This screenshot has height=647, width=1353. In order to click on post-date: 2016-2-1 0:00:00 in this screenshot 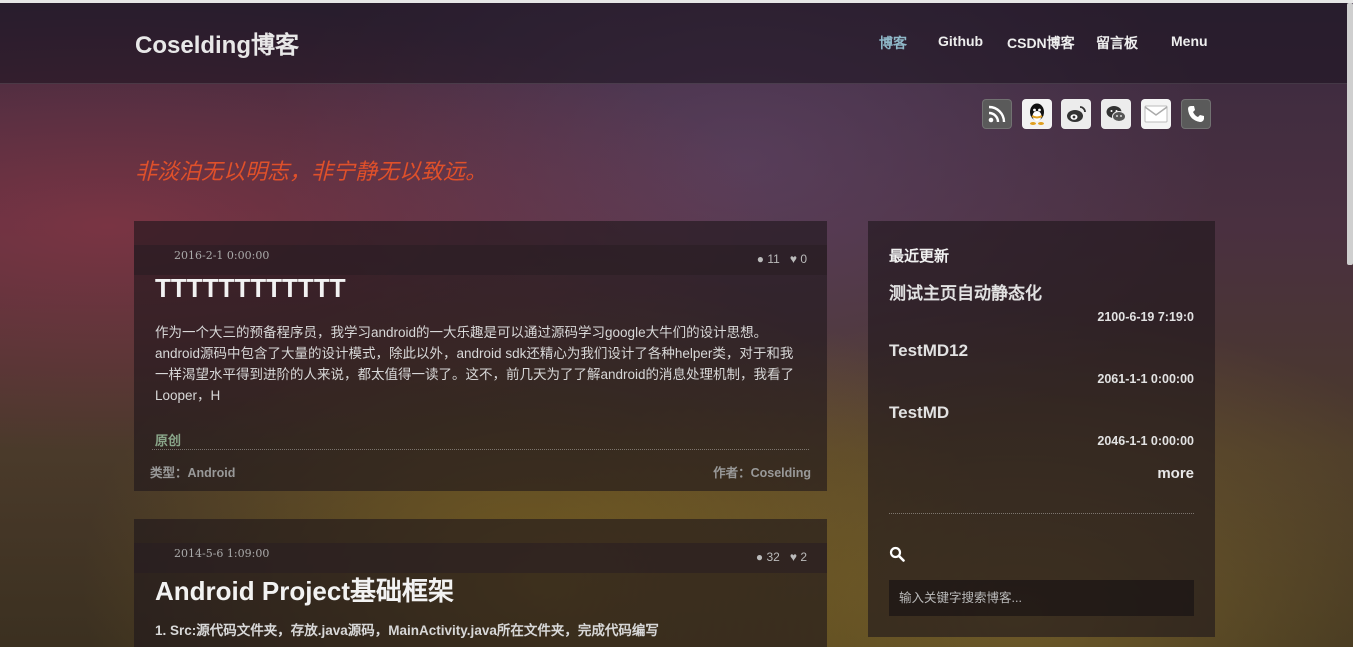, I will do `click(222, 255)`.